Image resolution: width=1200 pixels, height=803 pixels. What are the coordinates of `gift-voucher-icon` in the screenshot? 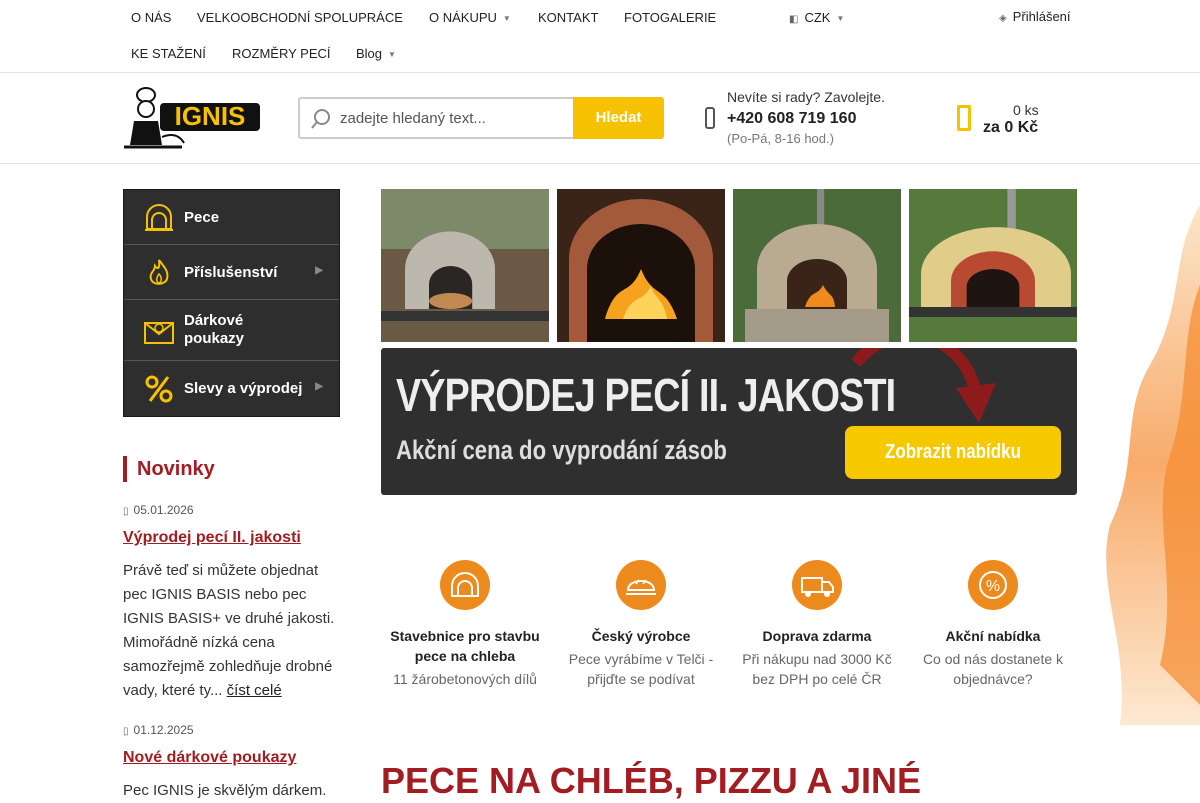 It's located at (159, 333).